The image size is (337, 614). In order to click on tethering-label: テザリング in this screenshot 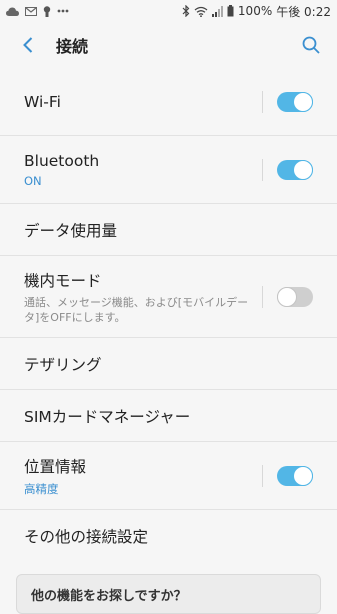, I will do `click(63, 364)`.